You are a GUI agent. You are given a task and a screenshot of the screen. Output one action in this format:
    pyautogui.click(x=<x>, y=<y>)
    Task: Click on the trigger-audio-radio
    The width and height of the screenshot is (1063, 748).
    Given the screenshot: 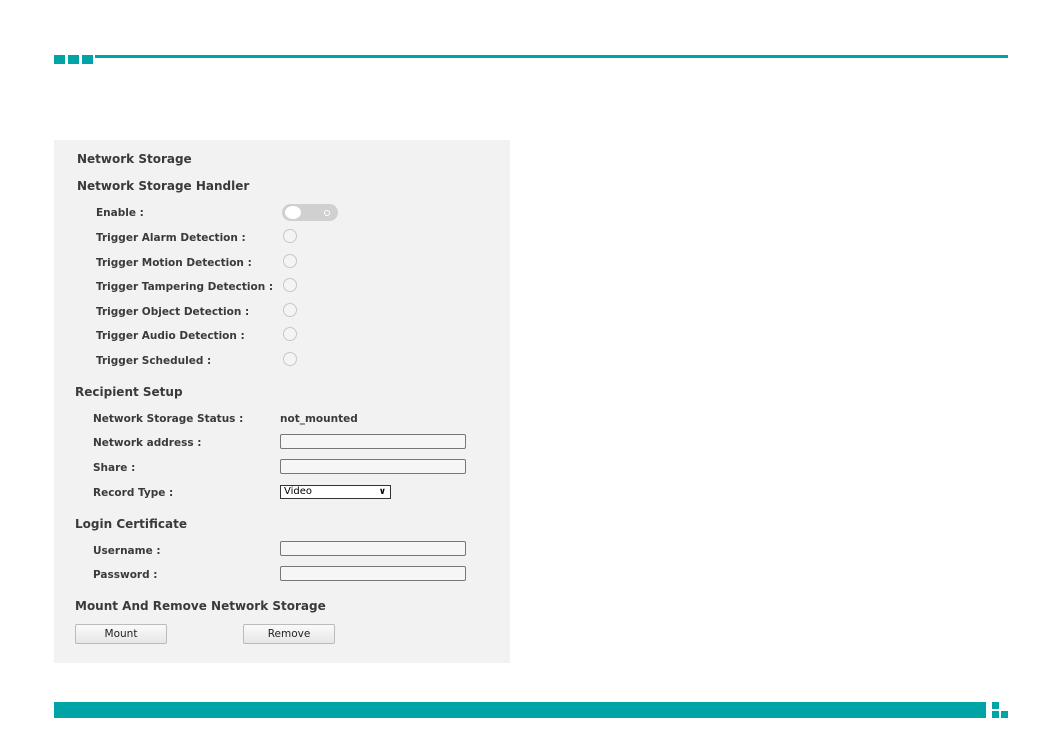 What is the action you would take?
    pyautogui.click(x=290, y=334)
    